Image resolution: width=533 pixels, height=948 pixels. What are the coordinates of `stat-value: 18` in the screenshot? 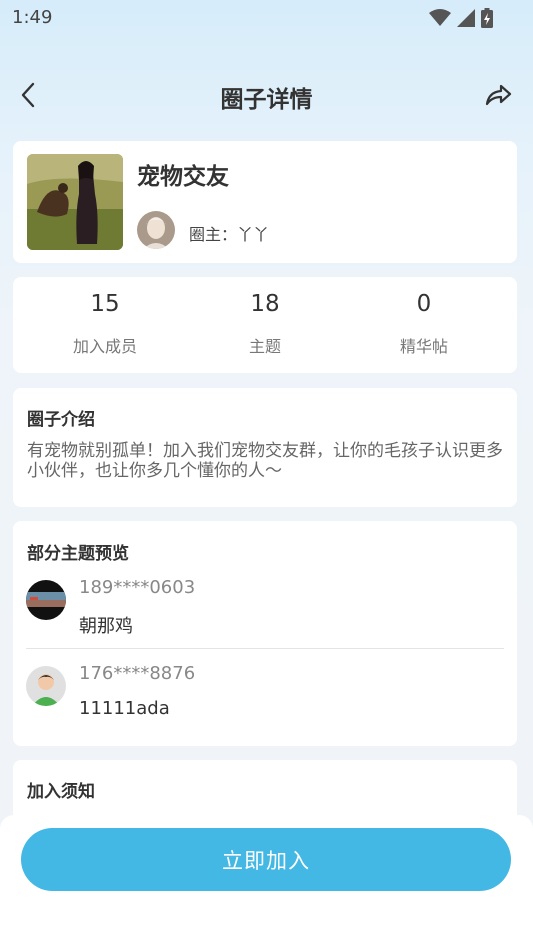 It's located at (265, 304).